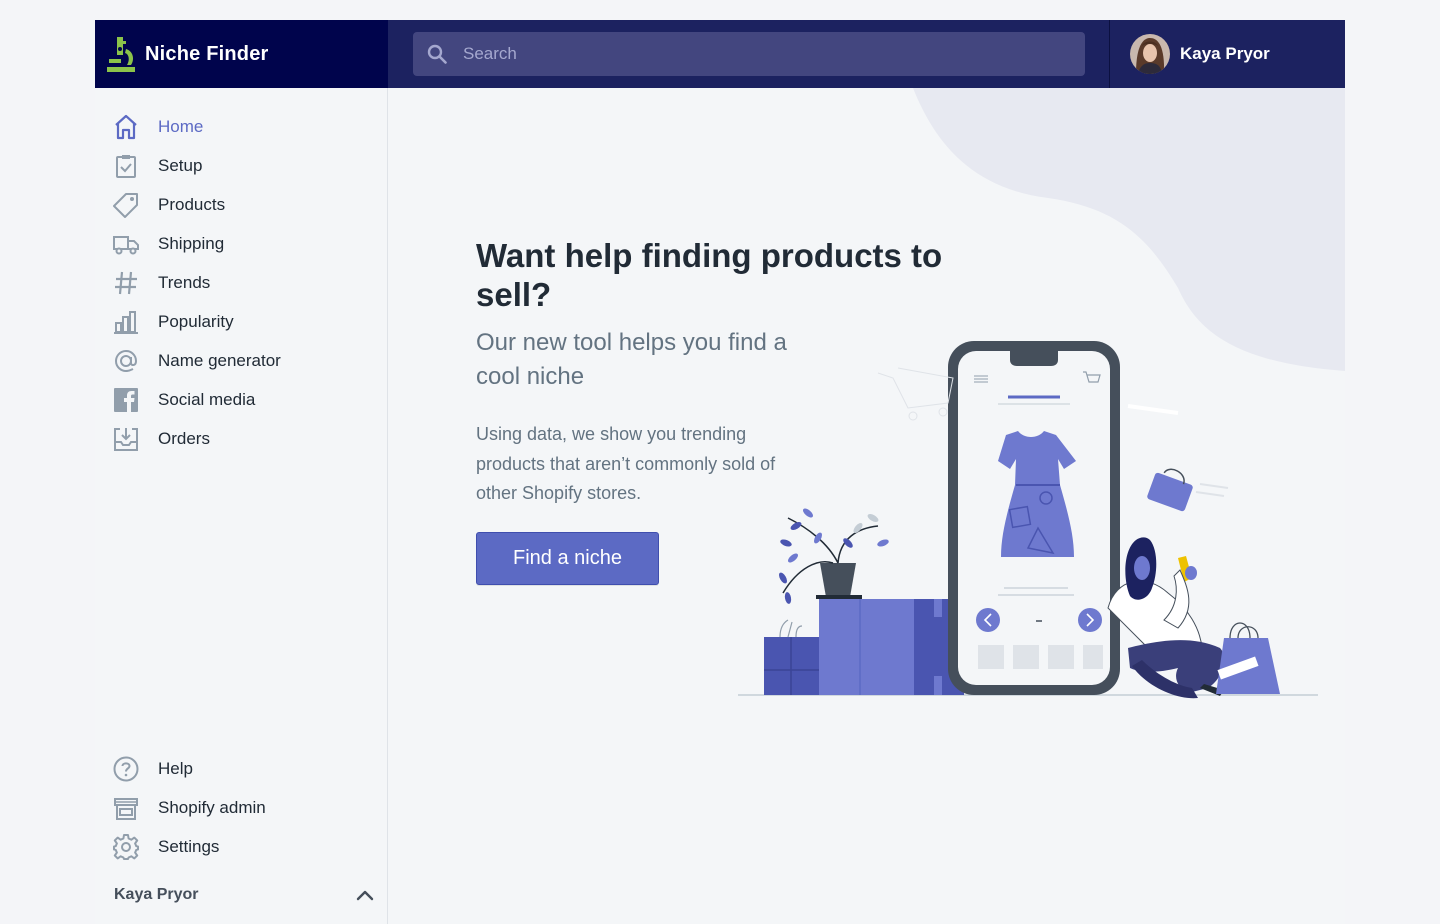  I want to click on facebook-icon, so click(126, 400).